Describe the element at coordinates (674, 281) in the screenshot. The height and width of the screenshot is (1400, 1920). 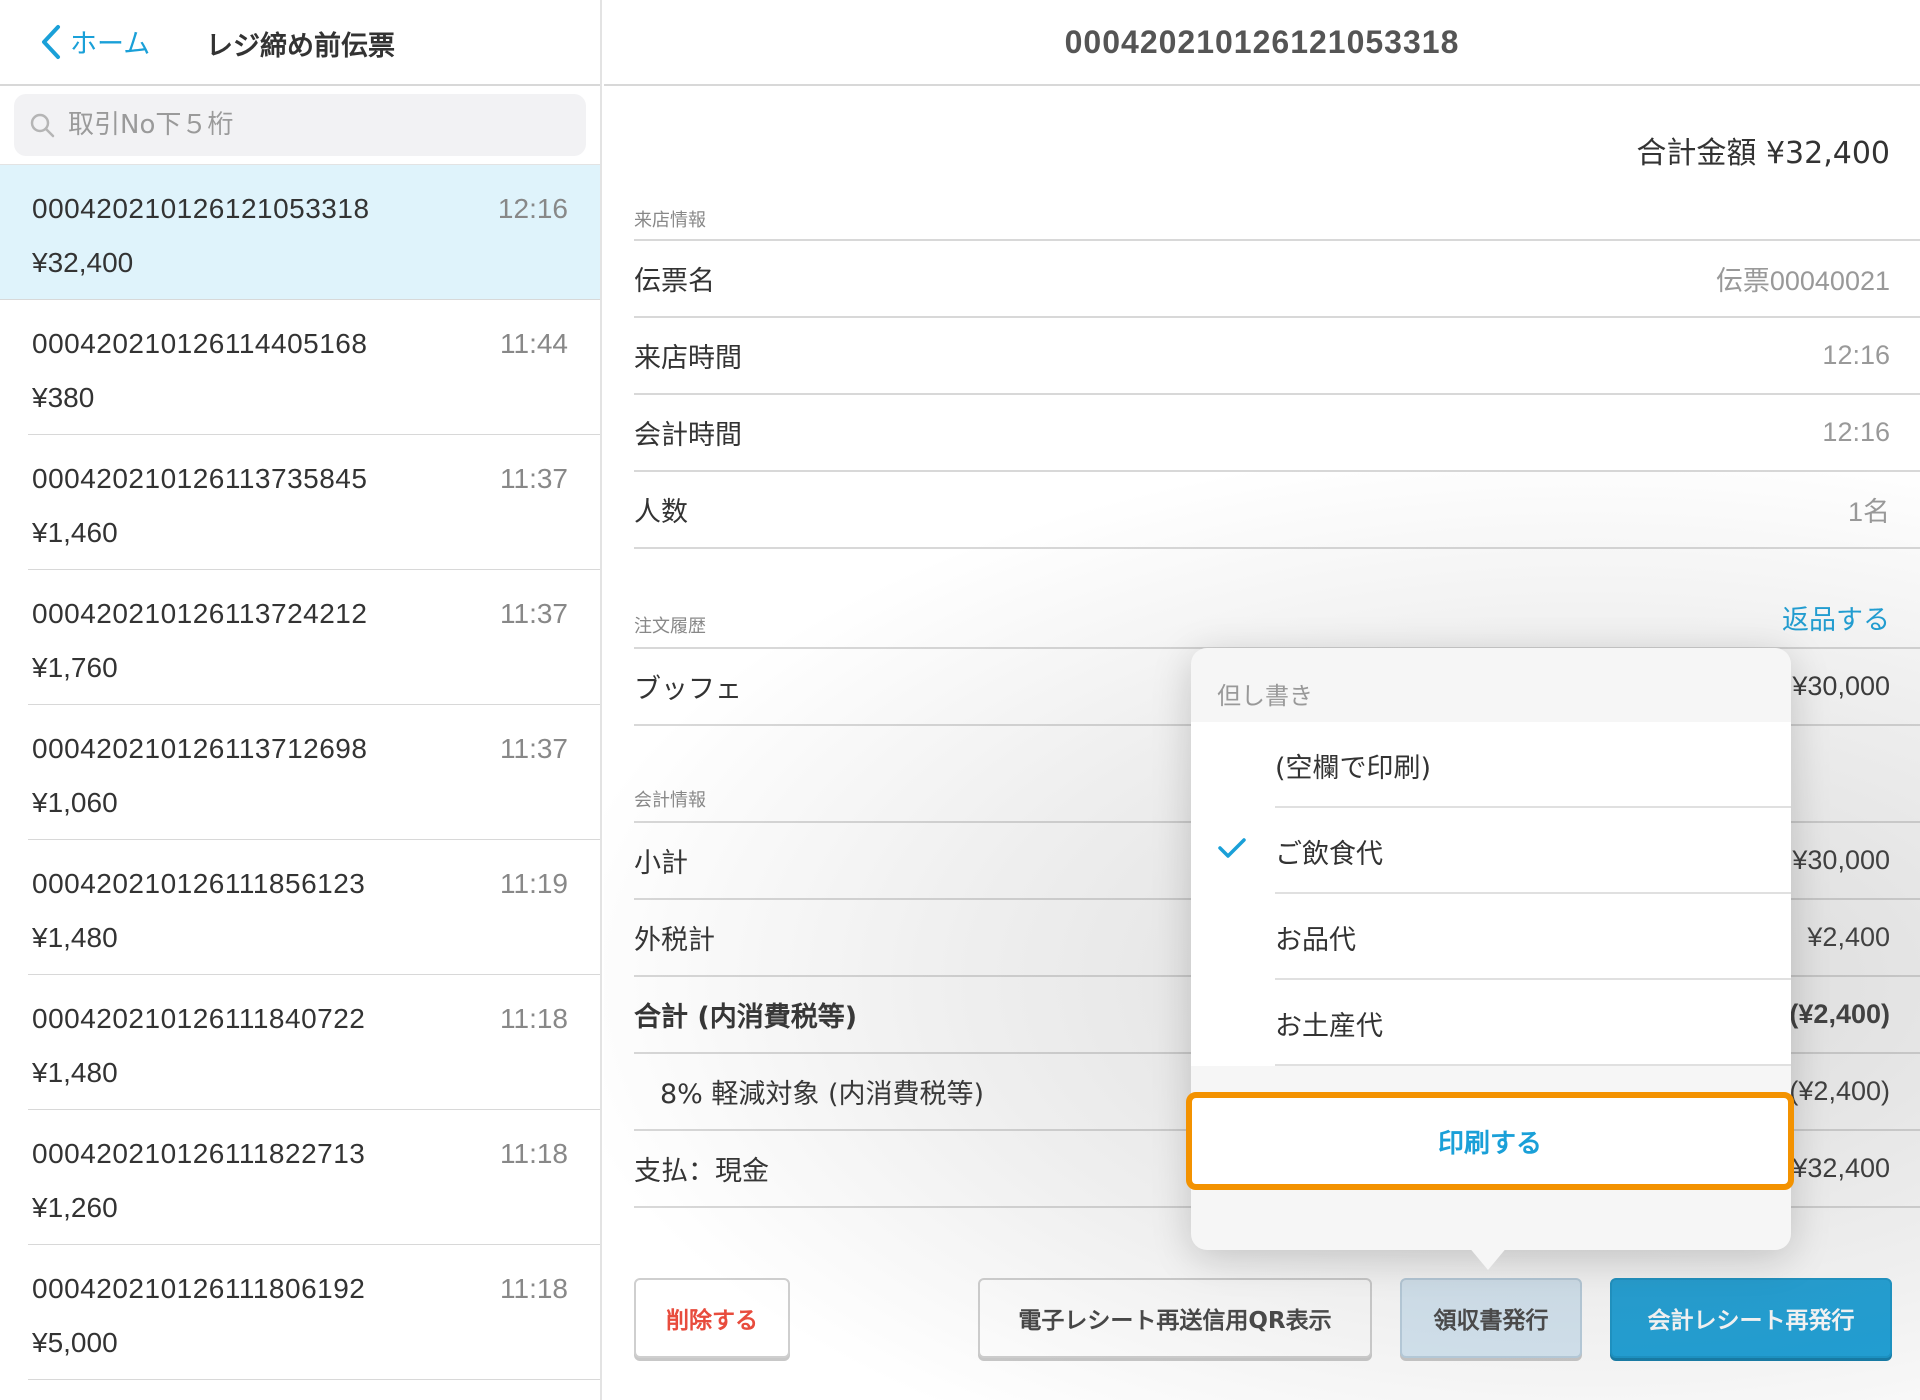
I see `row-label: 伝票名` at that location.